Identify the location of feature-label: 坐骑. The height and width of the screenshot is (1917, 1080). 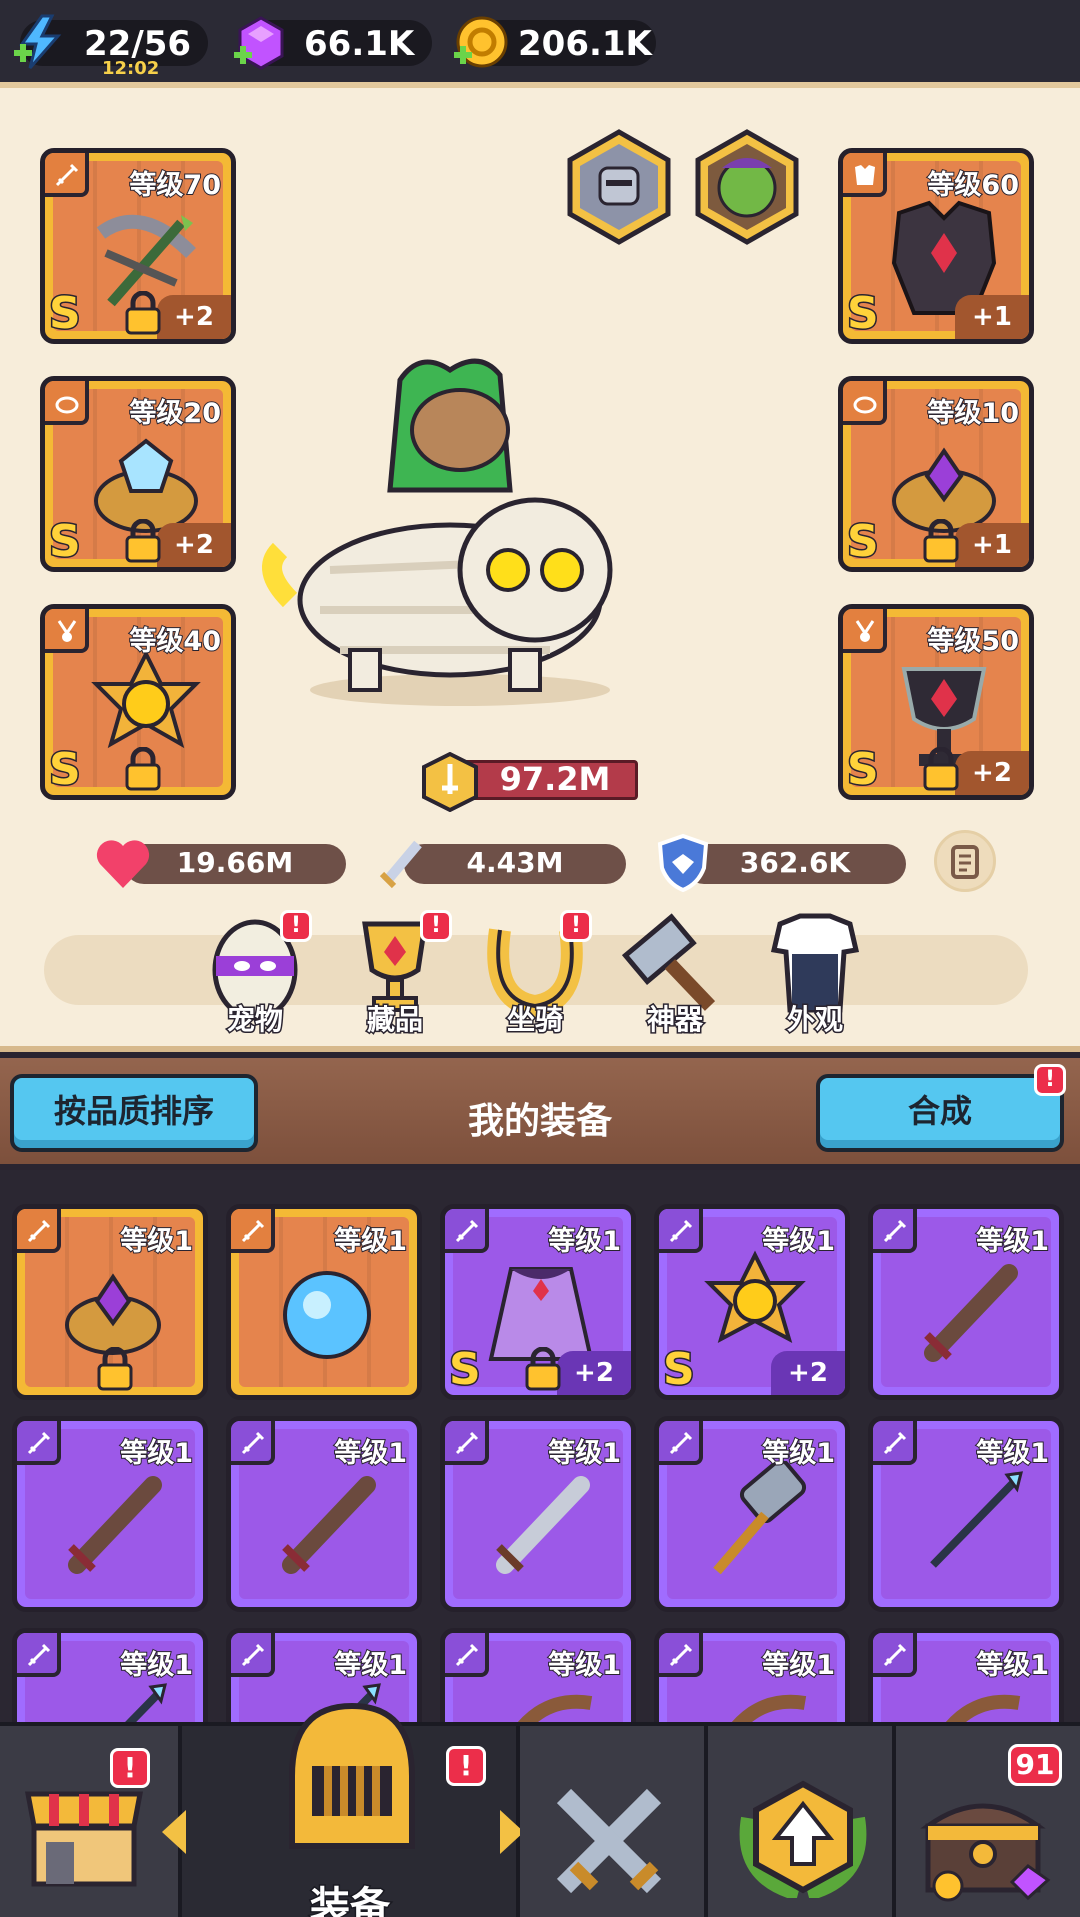
(534, 1020).